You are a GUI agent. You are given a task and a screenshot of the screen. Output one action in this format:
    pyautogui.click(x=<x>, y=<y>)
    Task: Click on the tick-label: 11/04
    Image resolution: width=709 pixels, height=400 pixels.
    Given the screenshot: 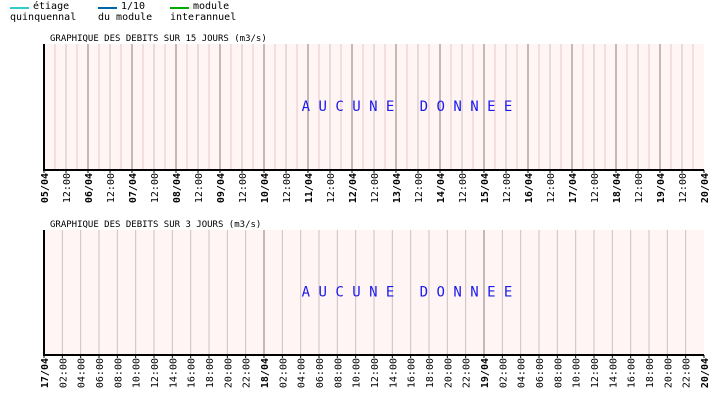 What is the action you would take?
    pyautogui.click(x=309, y=188)
    